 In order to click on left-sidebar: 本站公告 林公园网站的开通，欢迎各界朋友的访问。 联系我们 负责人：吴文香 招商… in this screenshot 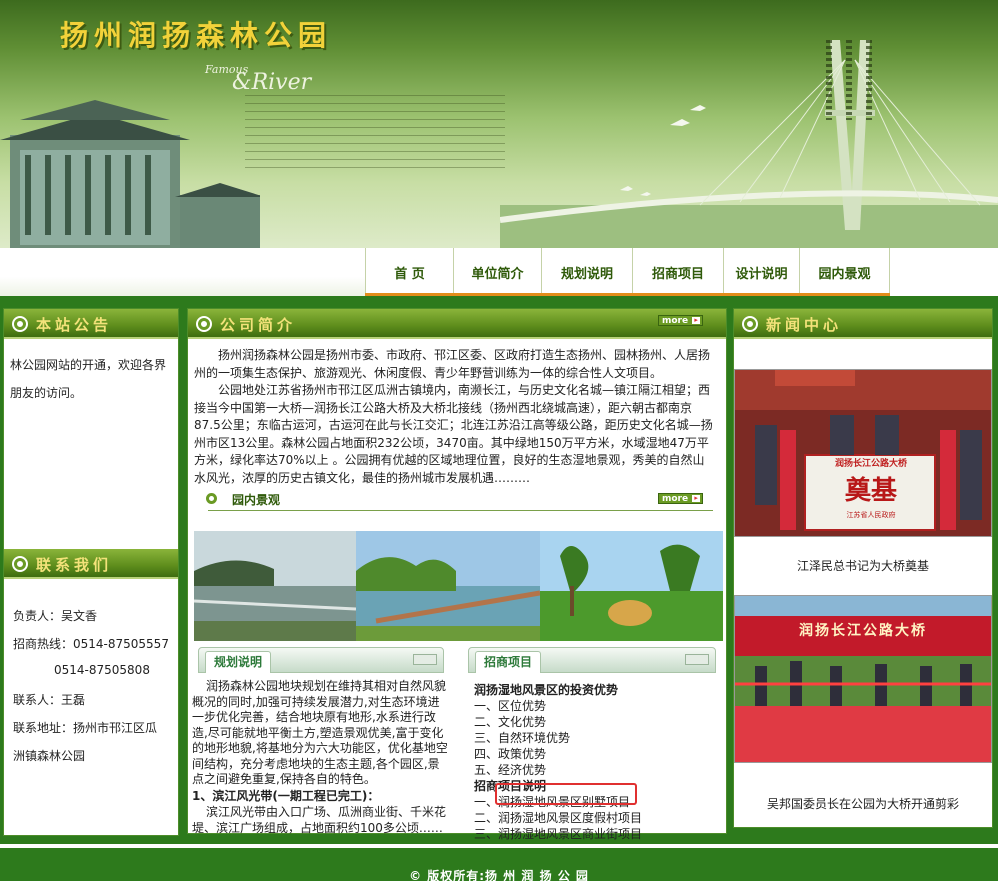, I will do `click(91, 572)`.